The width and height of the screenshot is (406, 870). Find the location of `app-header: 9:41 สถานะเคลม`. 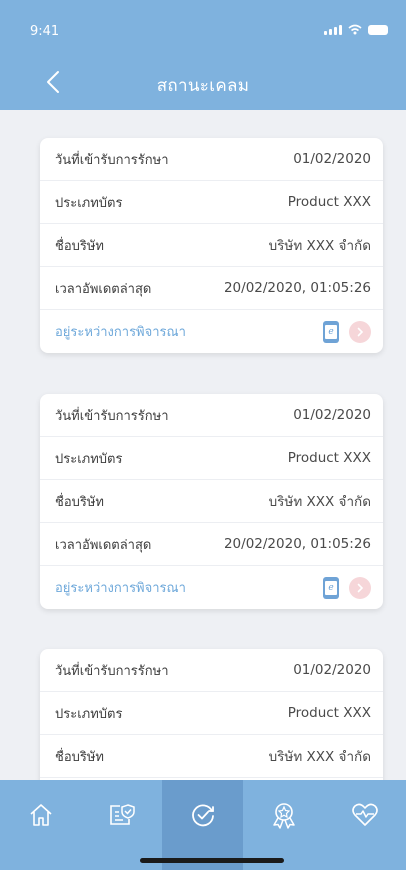

app-header: 9:41 สถานะเคลม is located at coordinates (203, 55).